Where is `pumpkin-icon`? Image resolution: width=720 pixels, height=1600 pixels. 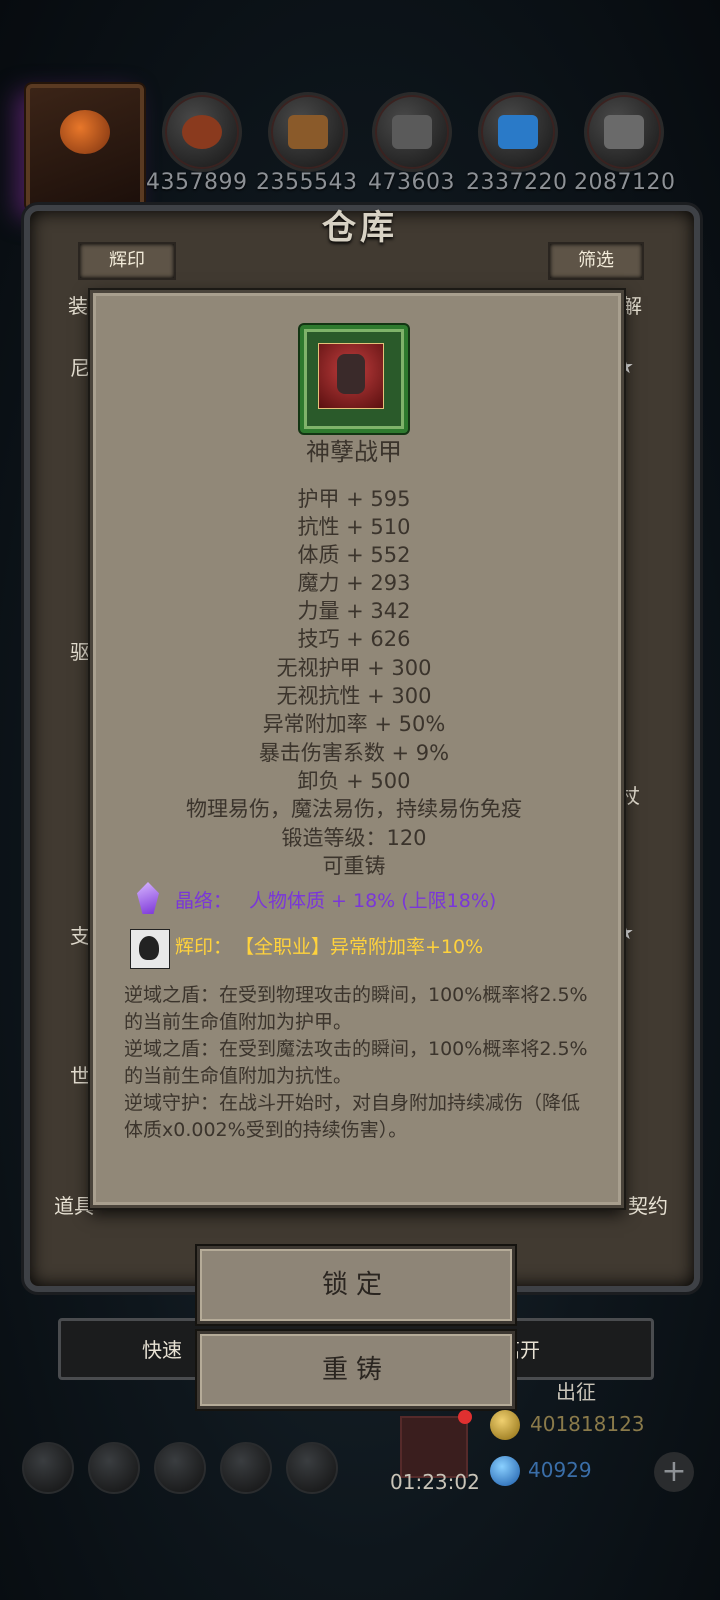 pumpkin-icon is located at coordinates (85, 132).